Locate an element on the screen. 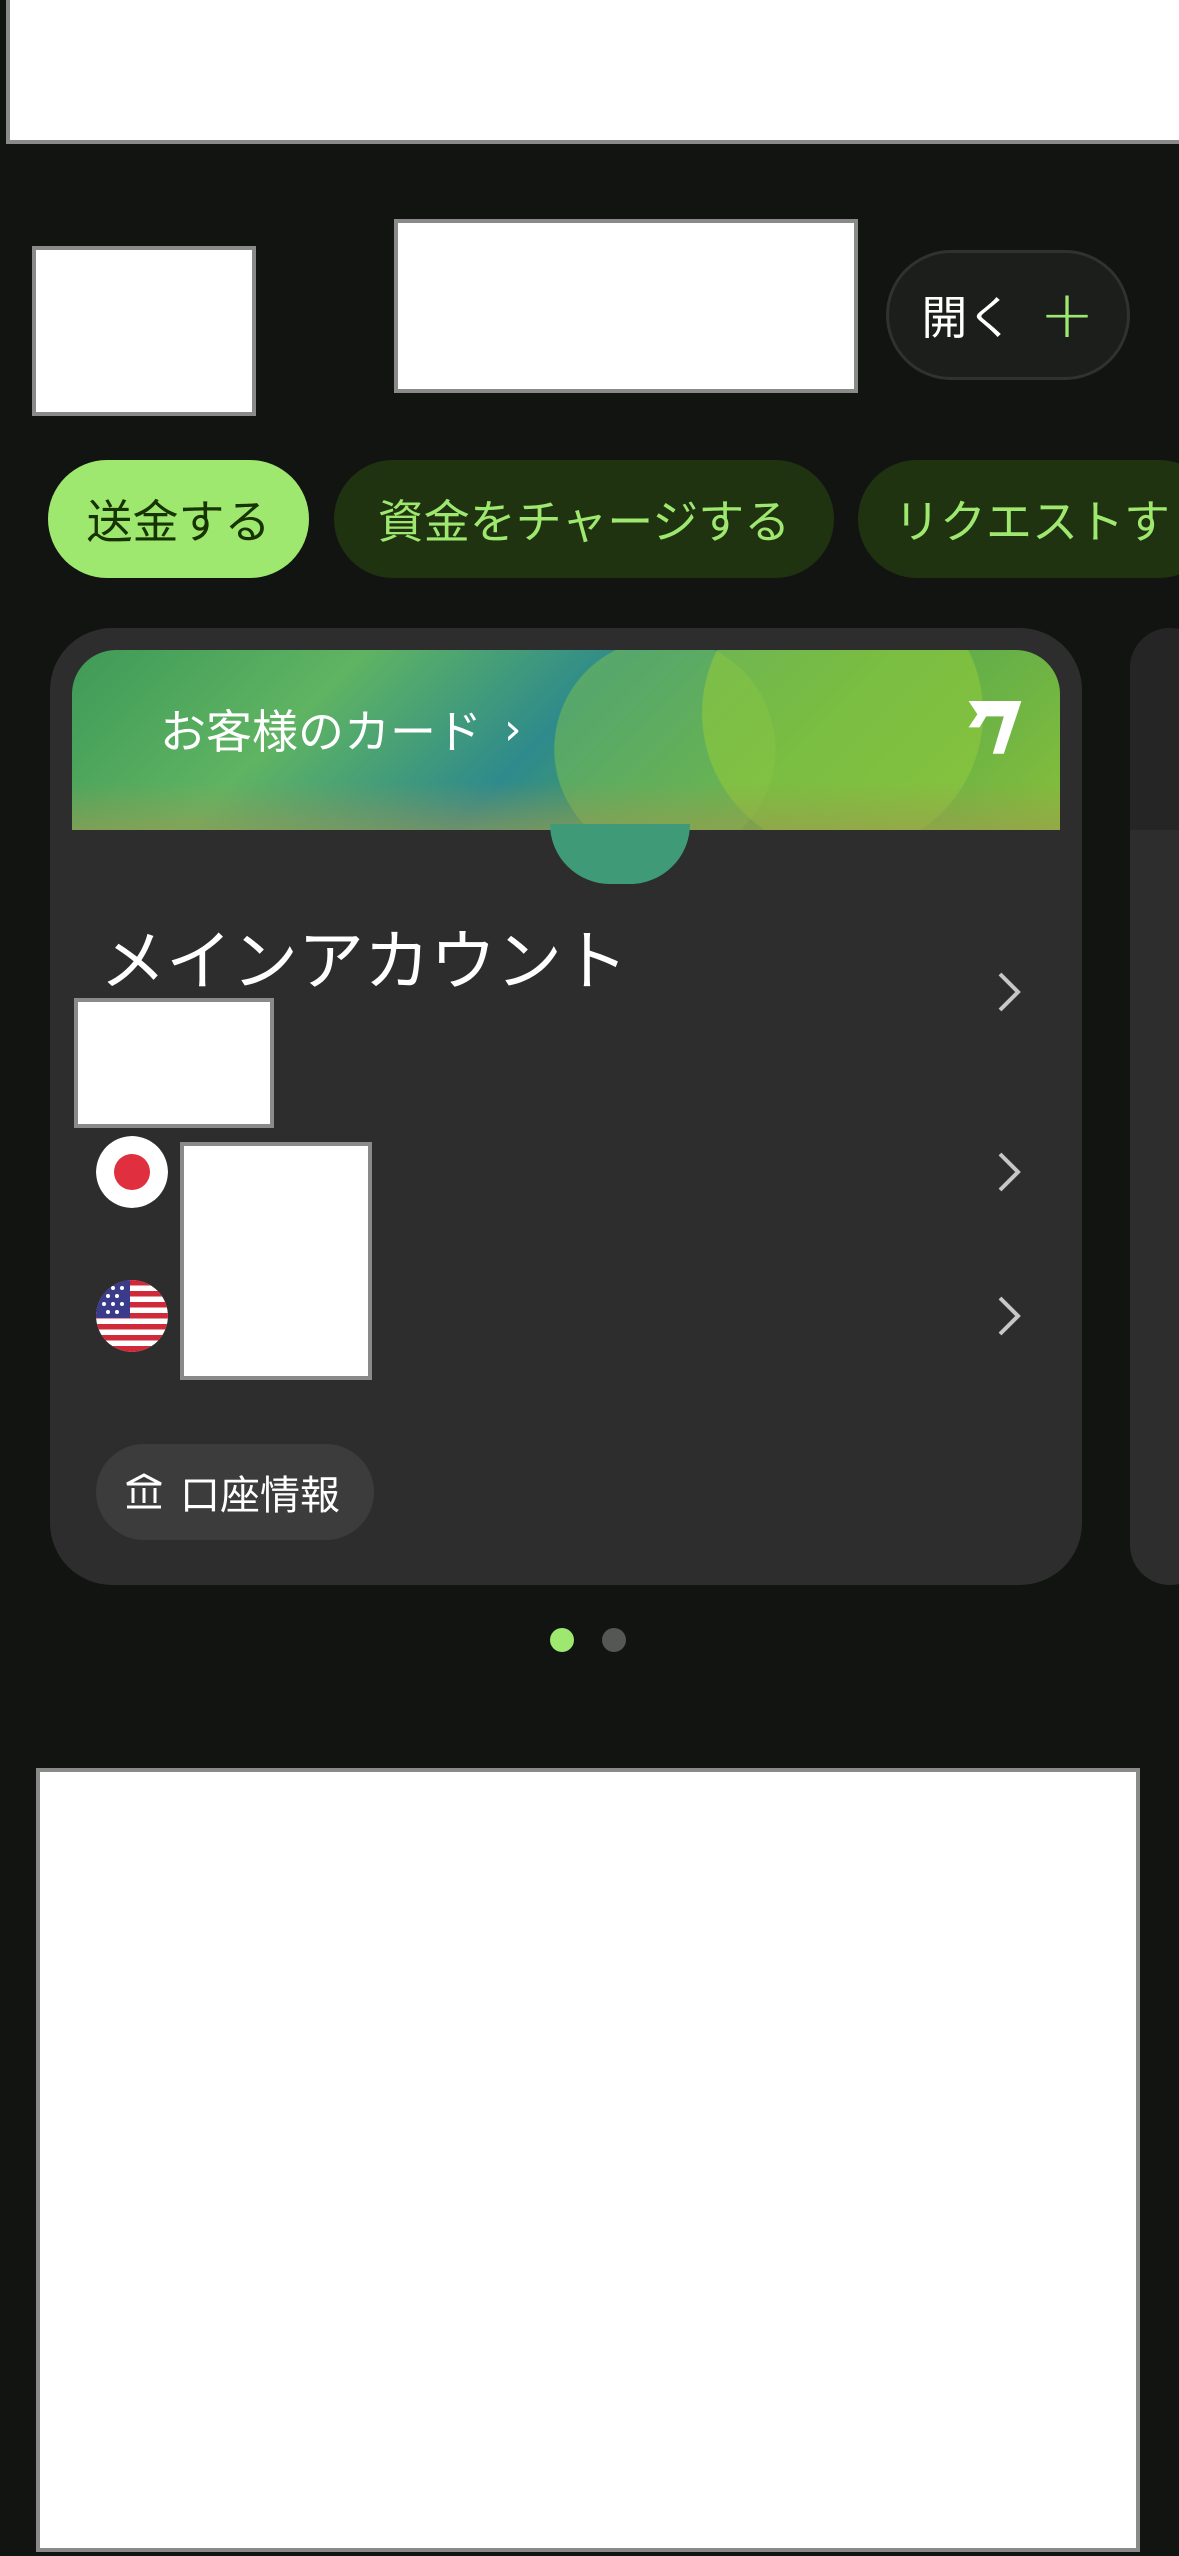  bank-icon is located at coordinates (144, 1491).